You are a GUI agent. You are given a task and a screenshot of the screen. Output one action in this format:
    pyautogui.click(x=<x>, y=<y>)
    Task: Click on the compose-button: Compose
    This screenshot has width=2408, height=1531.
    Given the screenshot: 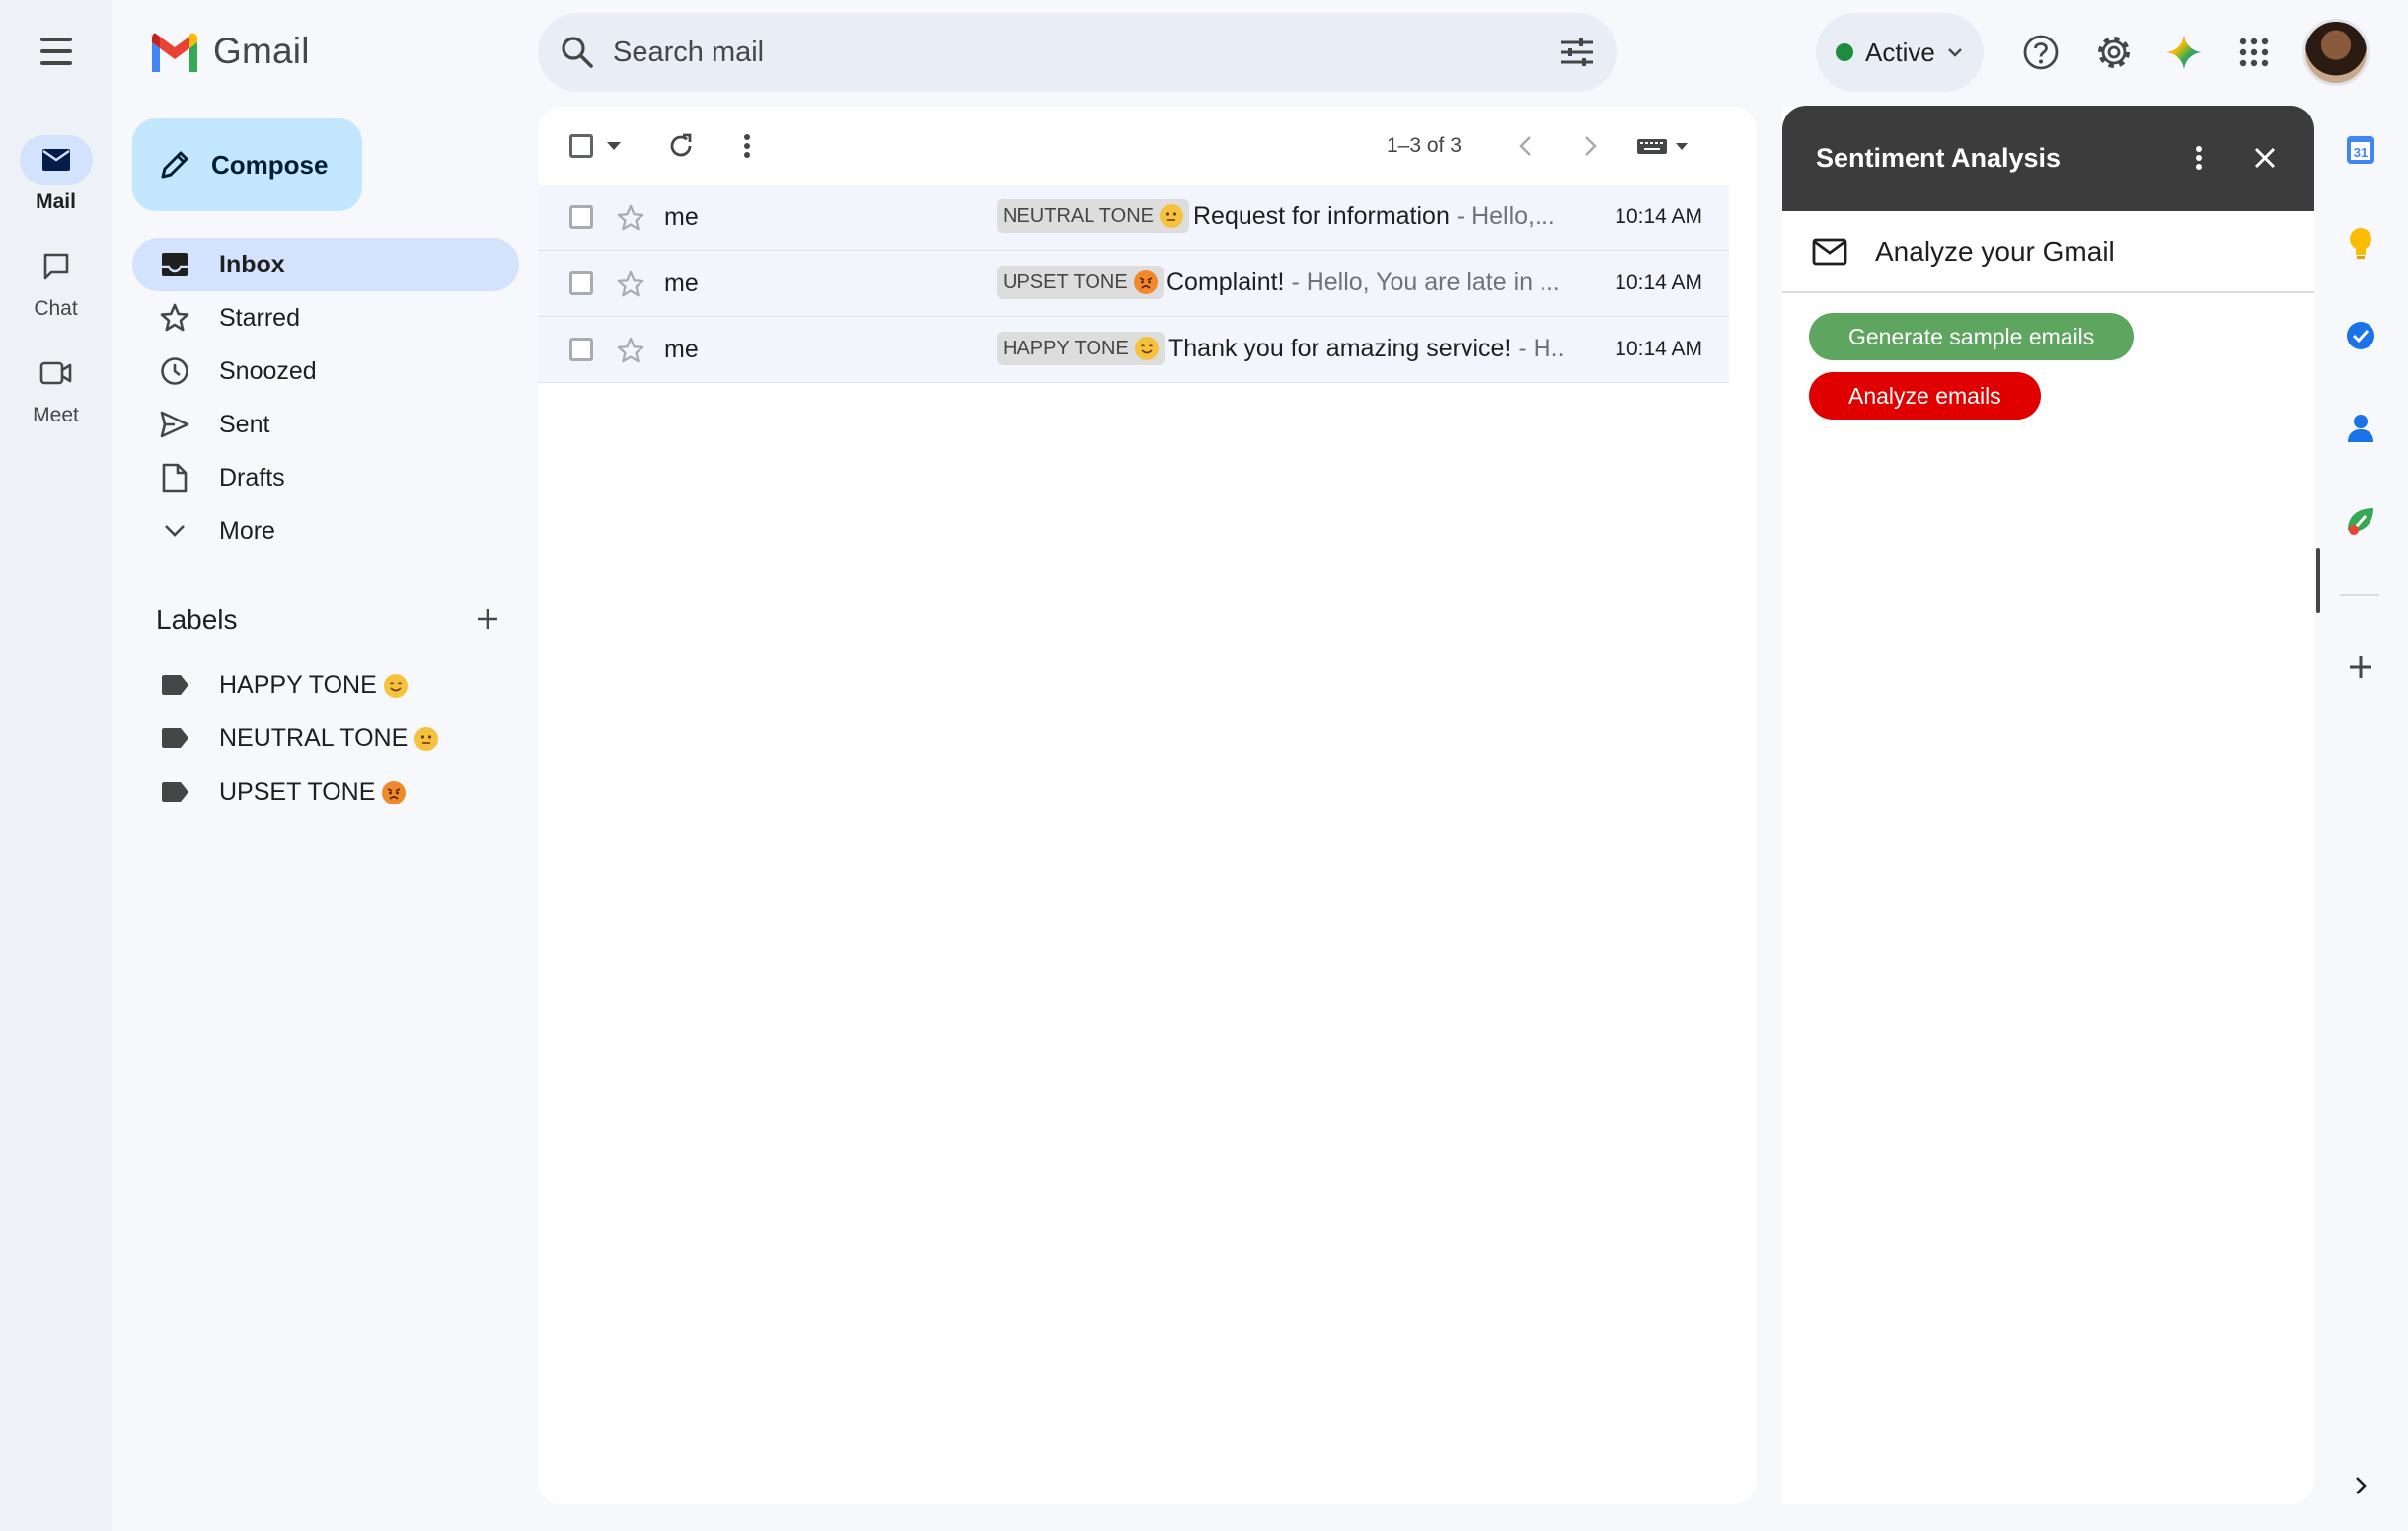 What is the action you would take?
    pyautogui.click(x=247, y=164)
    